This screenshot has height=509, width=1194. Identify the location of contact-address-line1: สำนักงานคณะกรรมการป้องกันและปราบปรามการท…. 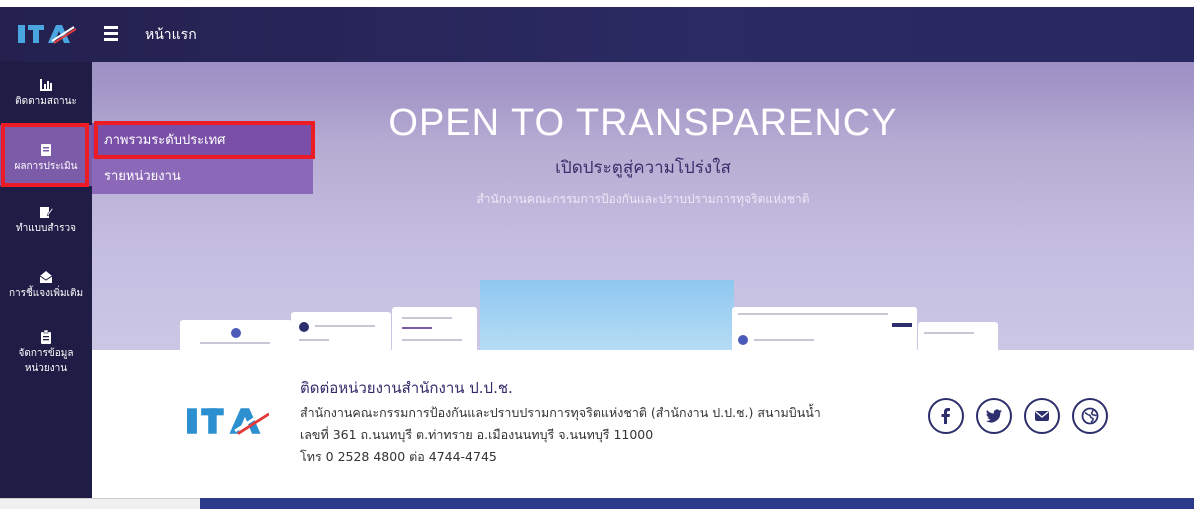
(560, 412).